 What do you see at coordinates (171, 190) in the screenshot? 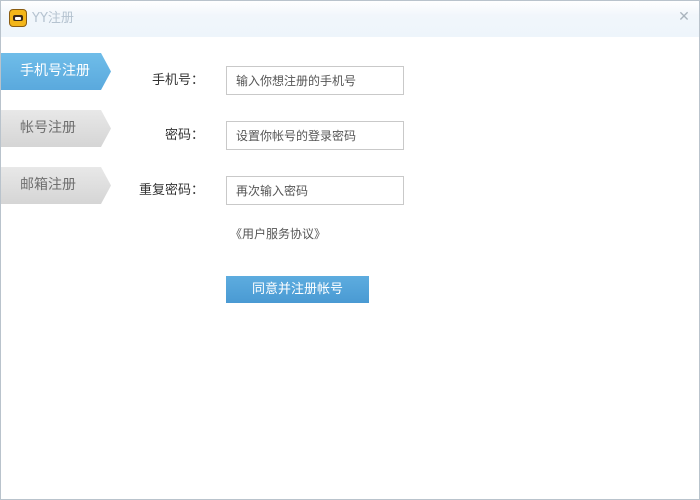
I see `confirm-password-label: 重复密码：` at bounding box center [171, 190].